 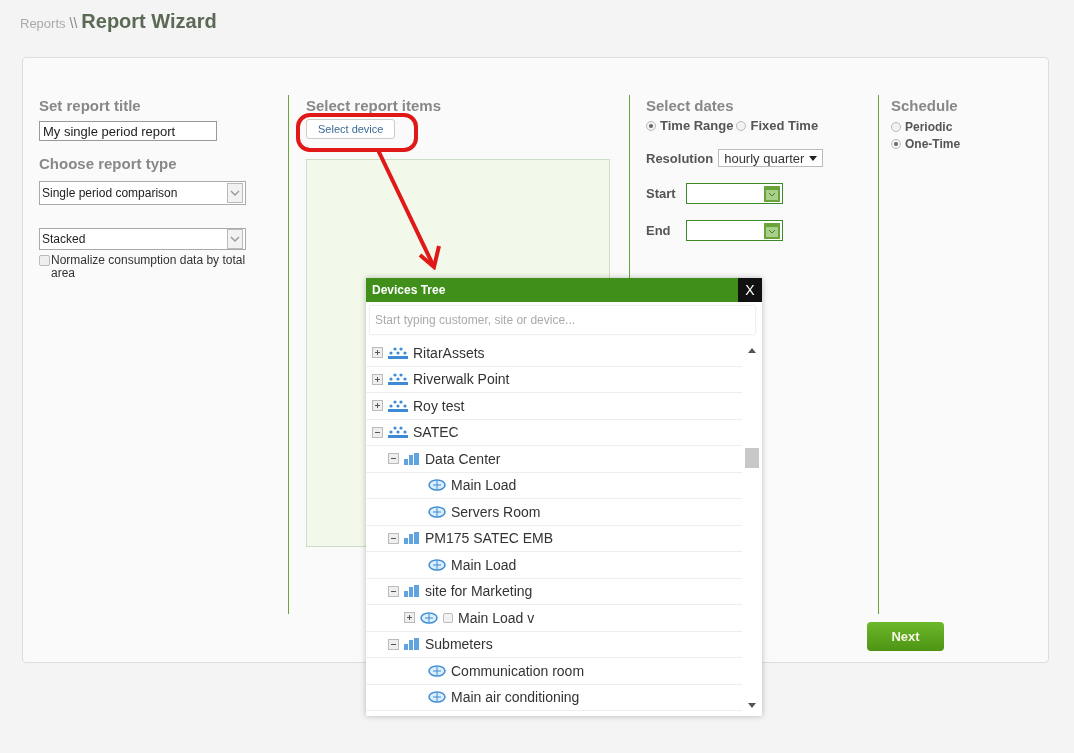 I want to click on resolution-dropdown: hourly quarter, so click(x=771, y=158).